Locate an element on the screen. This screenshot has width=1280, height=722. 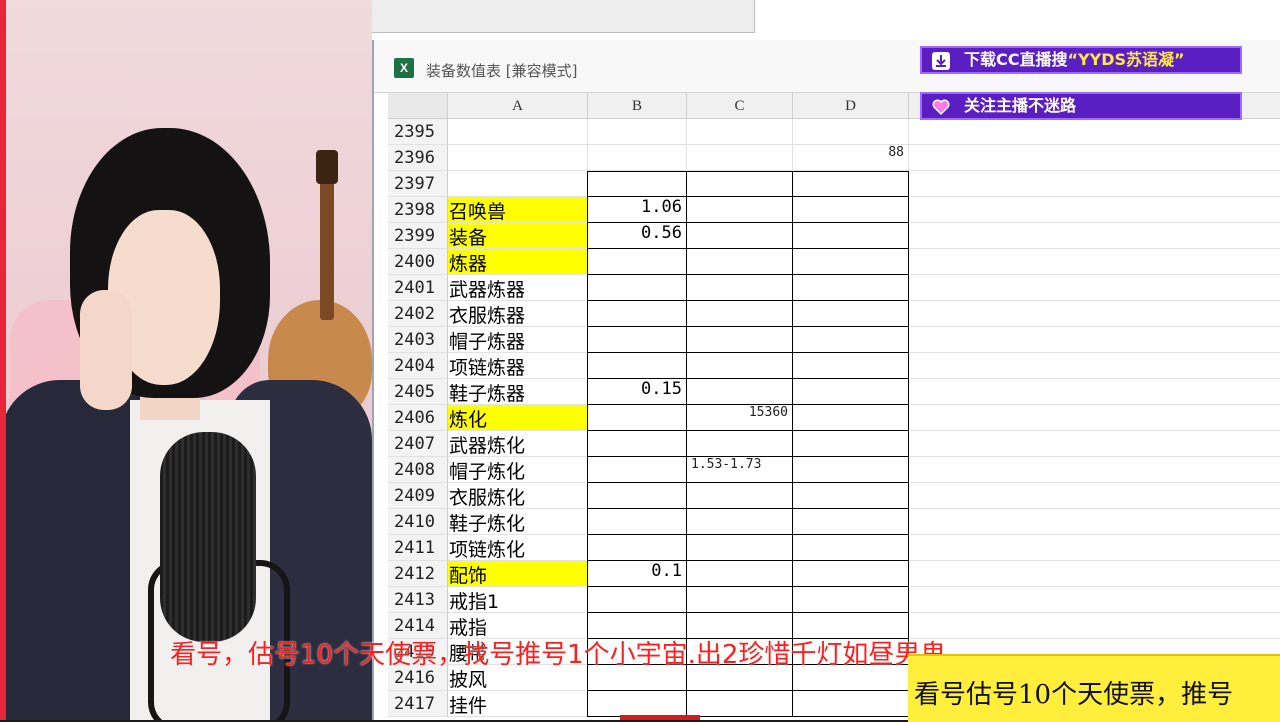
cell-a-2402: 衣服炼器 is located at coordinates (518, 314).